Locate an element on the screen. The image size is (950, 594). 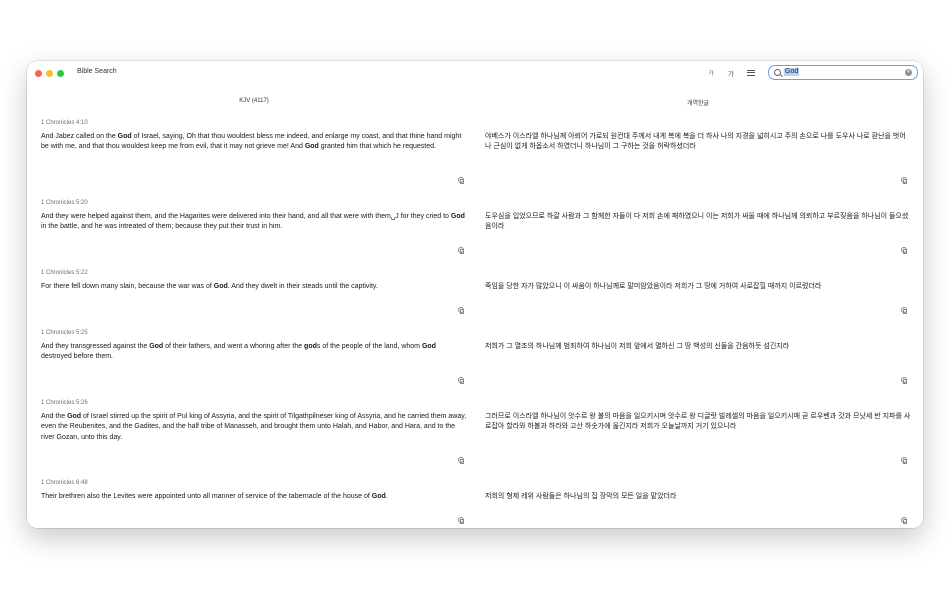
verse-text-segment: s of the people of the land, whom is located at coordinates (369, 346).